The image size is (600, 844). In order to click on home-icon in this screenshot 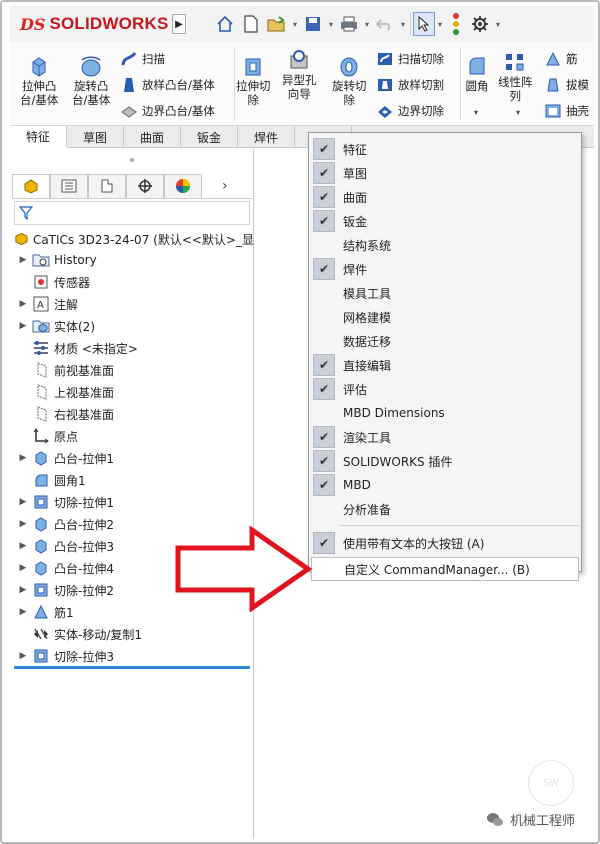, I will do `click(225, 24)`.